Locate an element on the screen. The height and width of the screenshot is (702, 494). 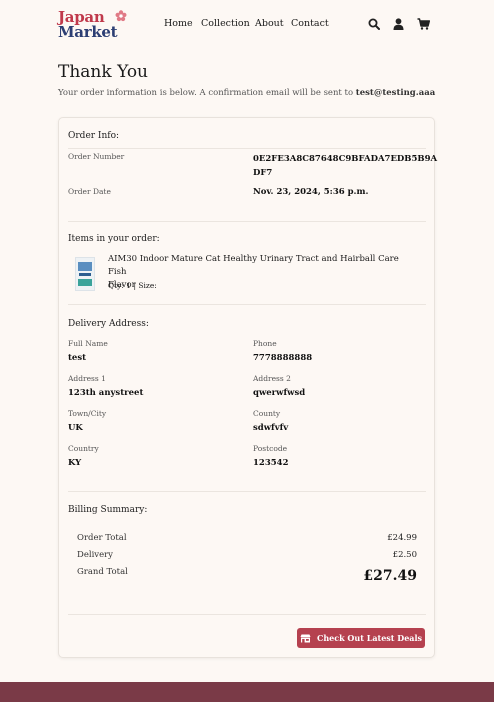
check-out-deals-button: Check Out Latest Deals is located at coordinates (361, 638).